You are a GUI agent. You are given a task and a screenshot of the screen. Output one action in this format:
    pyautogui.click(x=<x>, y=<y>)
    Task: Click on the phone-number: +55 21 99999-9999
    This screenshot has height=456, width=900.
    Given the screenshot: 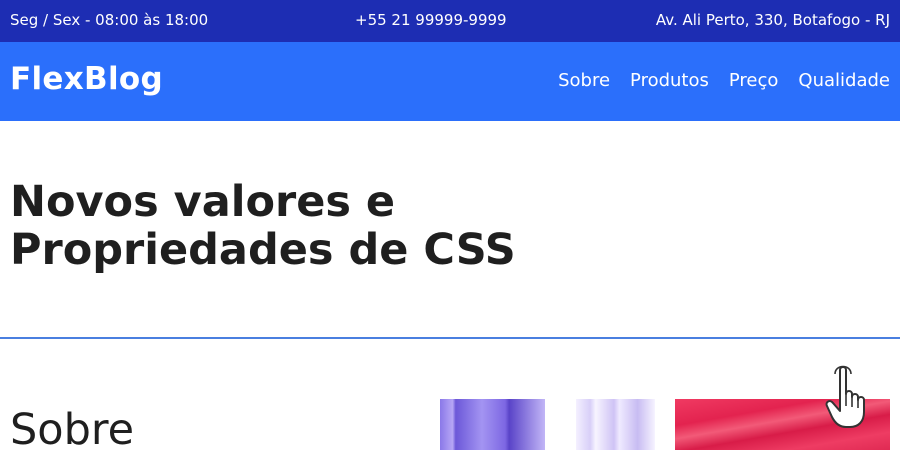 What is the action you would take?
    pyautogui.click(x=431, y=20)
    